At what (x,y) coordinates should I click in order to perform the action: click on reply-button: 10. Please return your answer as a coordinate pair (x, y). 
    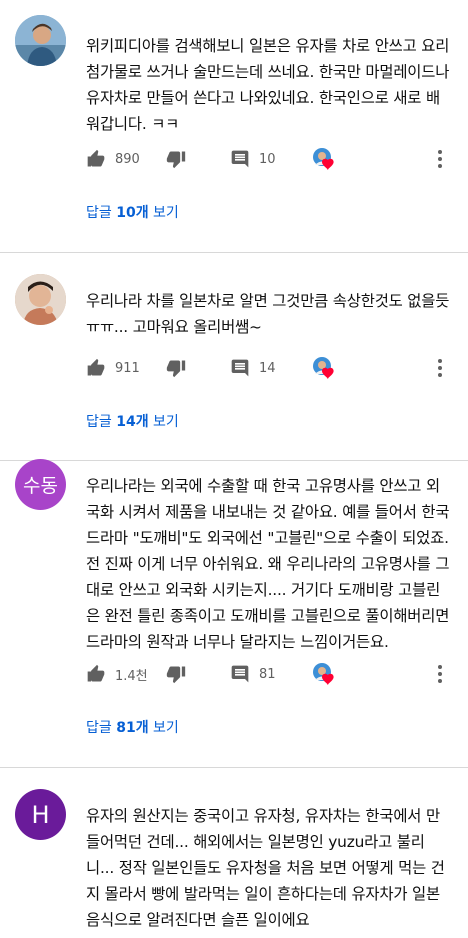
    Looking at the image, I should click on (253, 159).